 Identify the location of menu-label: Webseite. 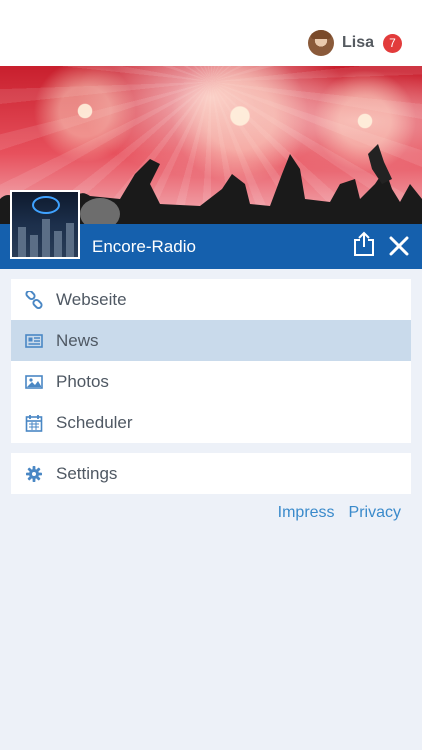
(91, 299).